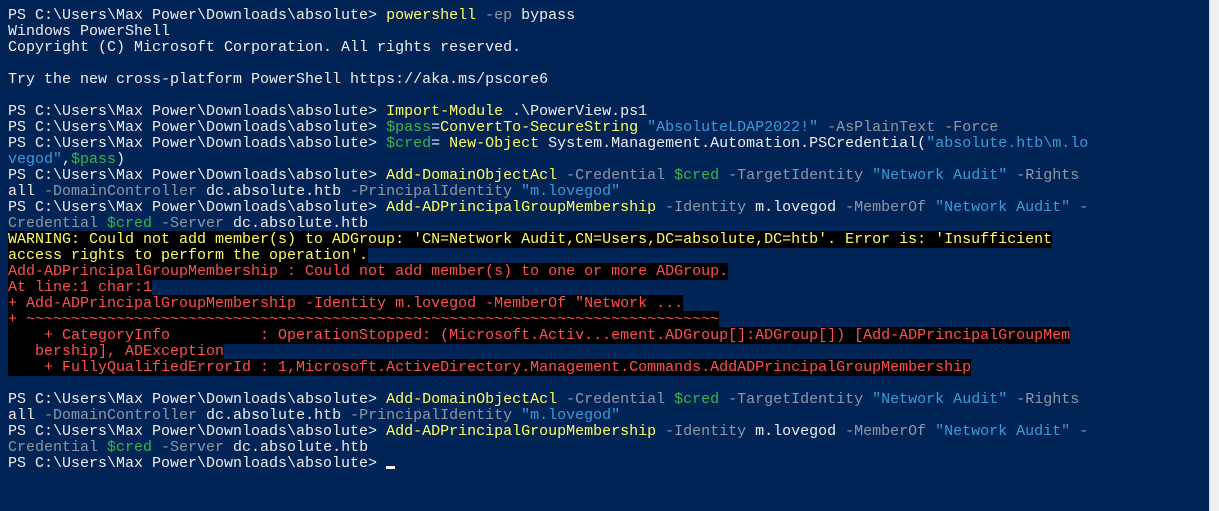 This screenshot has height=511, width=1219. Describe the element at coordinates (1214, 255) in the screenshot. I see `vertical-scrollbar` at that location.